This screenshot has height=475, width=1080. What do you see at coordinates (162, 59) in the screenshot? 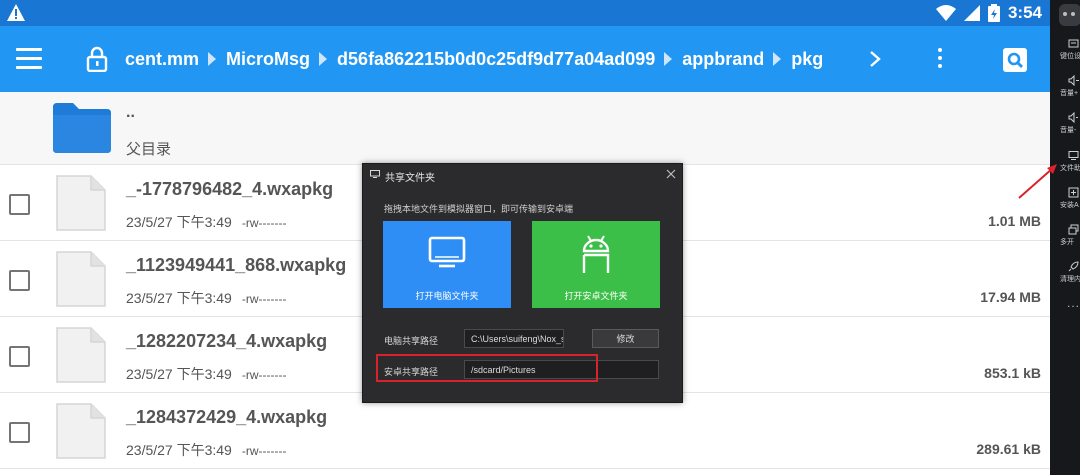
I see `breadcrumb-item: cent.mm` at bounding box center [162, 59].